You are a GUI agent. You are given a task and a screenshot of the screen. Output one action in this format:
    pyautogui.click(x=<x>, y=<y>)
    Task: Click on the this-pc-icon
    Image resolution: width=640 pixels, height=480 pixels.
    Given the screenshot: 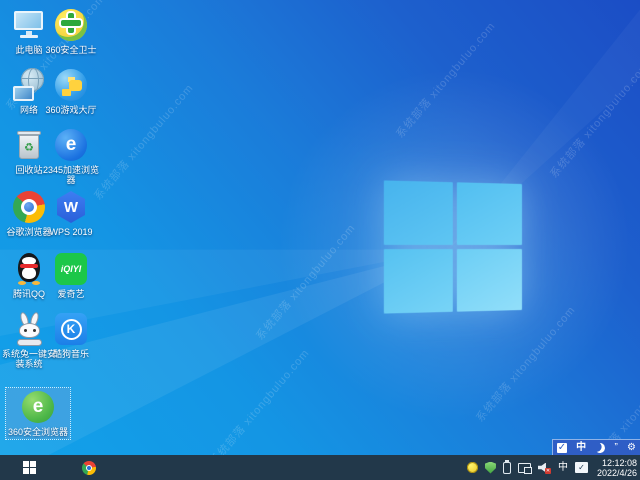 What is the action you would take?
    pyautogui.click(x=29, y=25)
    